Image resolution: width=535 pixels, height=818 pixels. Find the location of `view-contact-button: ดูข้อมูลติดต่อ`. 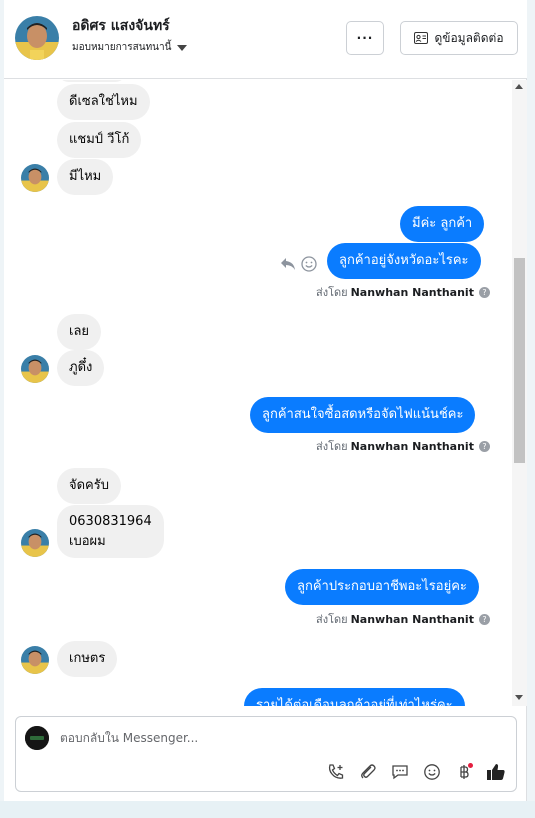

view-contact-button: ดูข้อมูลติดต่อ is located at coordinates (459, 38).